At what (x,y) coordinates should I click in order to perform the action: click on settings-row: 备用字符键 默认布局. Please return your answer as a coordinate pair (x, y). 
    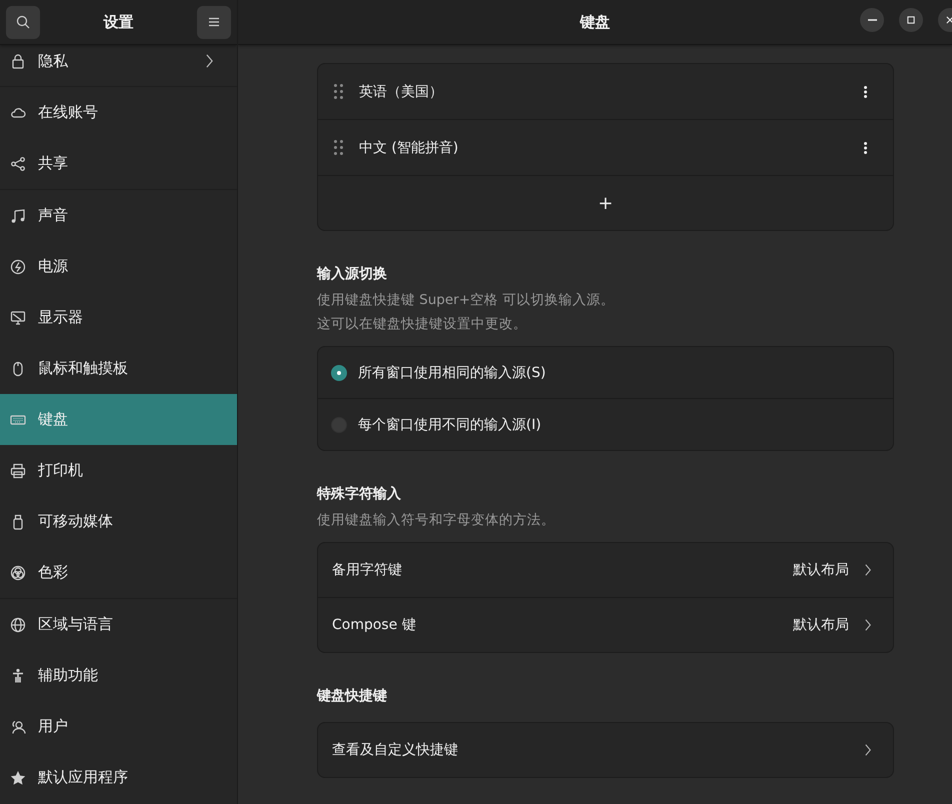
    Looking at the image, I should click on (605, 570).